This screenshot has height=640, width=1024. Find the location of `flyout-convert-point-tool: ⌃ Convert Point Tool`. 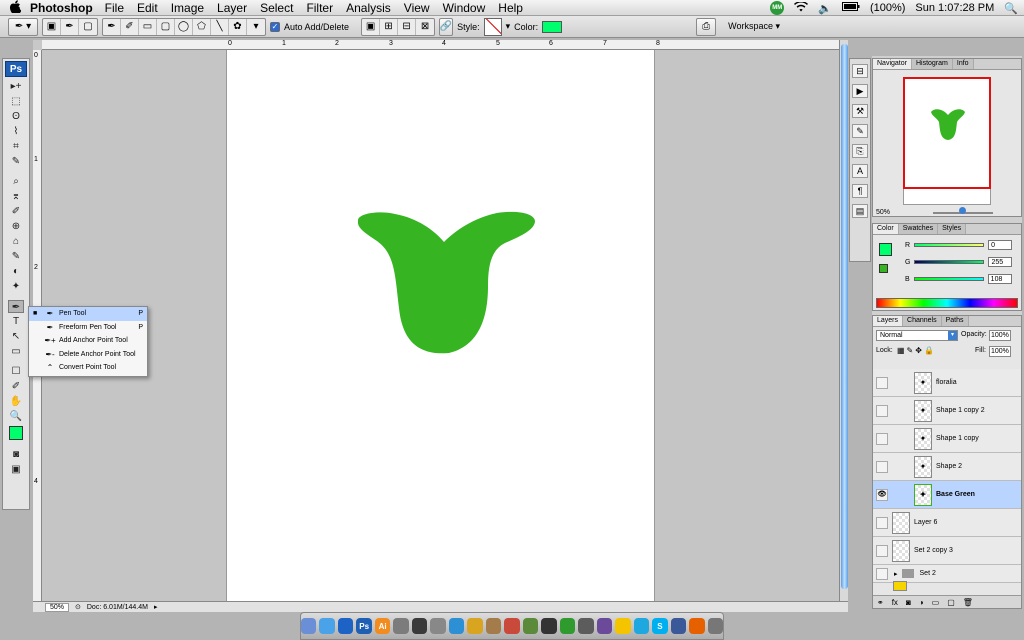

flyout-convert-point-tool: ⌃ Convert Point Tool is located at coordinates (88, 368).